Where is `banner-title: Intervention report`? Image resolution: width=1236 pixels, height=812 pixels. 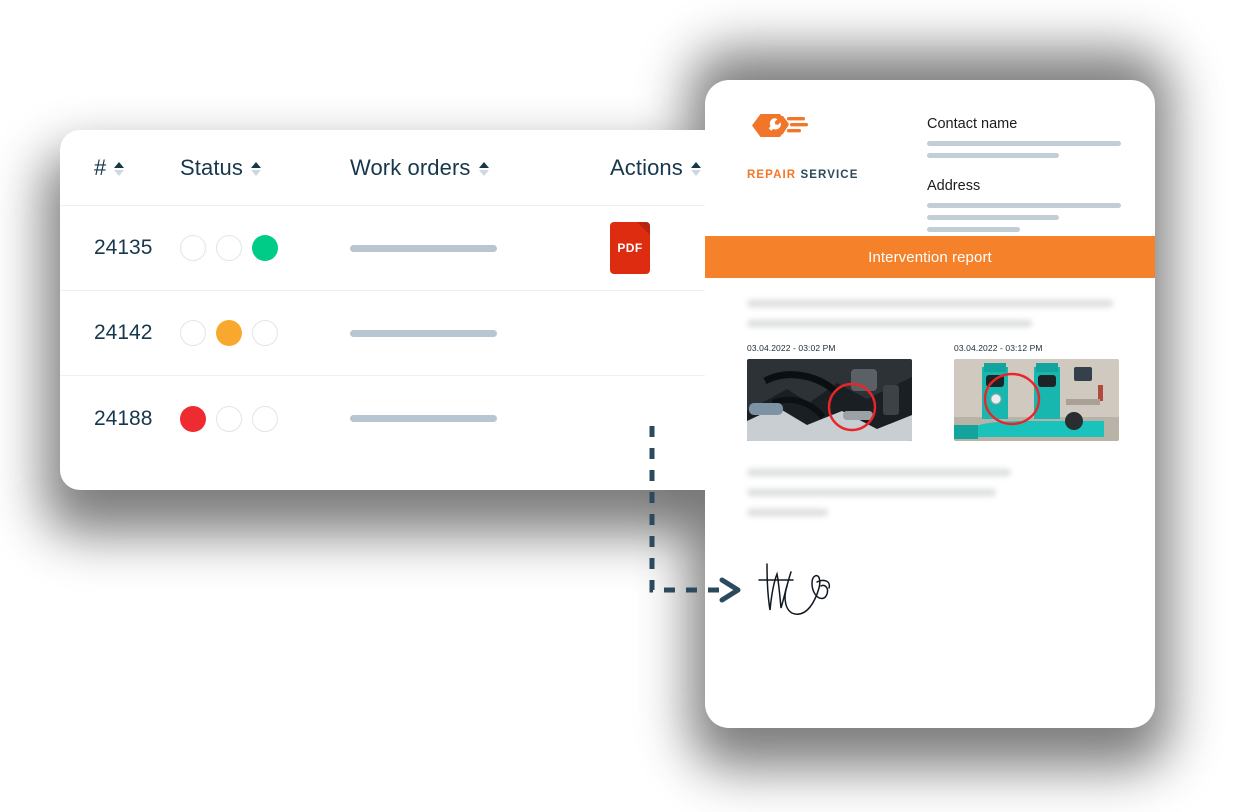 banner-title: Intervention report is located at coordinates (930, 257).